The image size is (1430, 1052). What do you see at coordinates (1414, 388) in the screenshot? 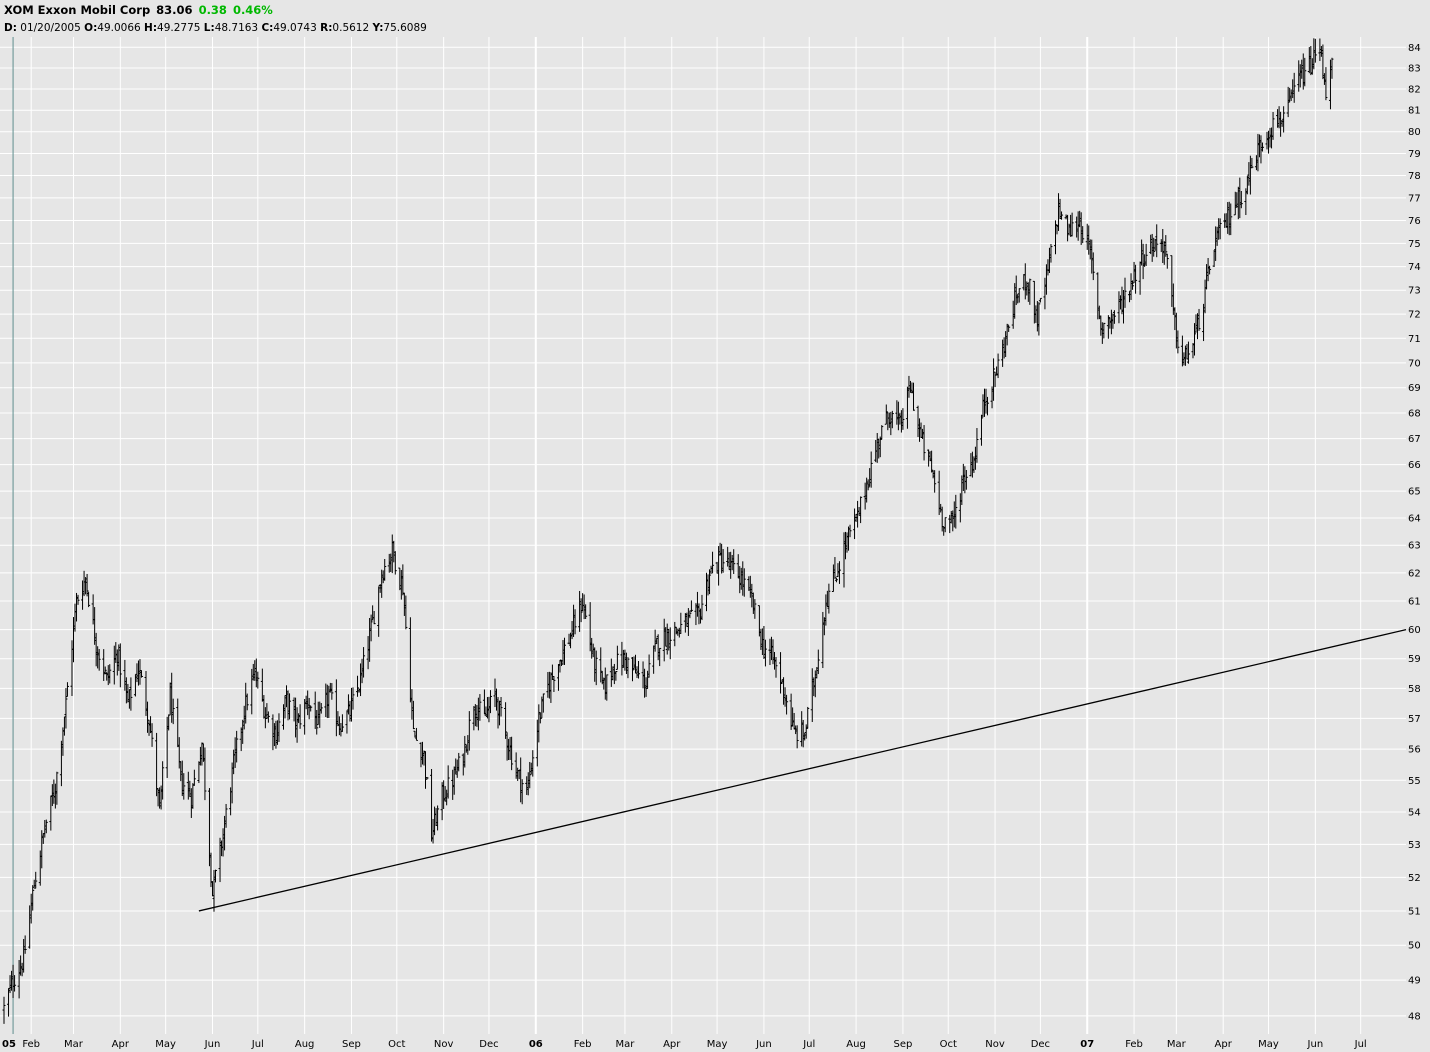
I see `y-tick-label: 69` at bounding box center [1414, 388].